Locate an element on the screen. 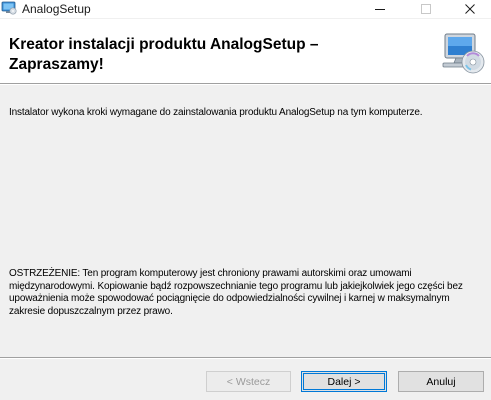 This screenshot has height=400, width=491. footer-divider is located at coordinates (245, 358).